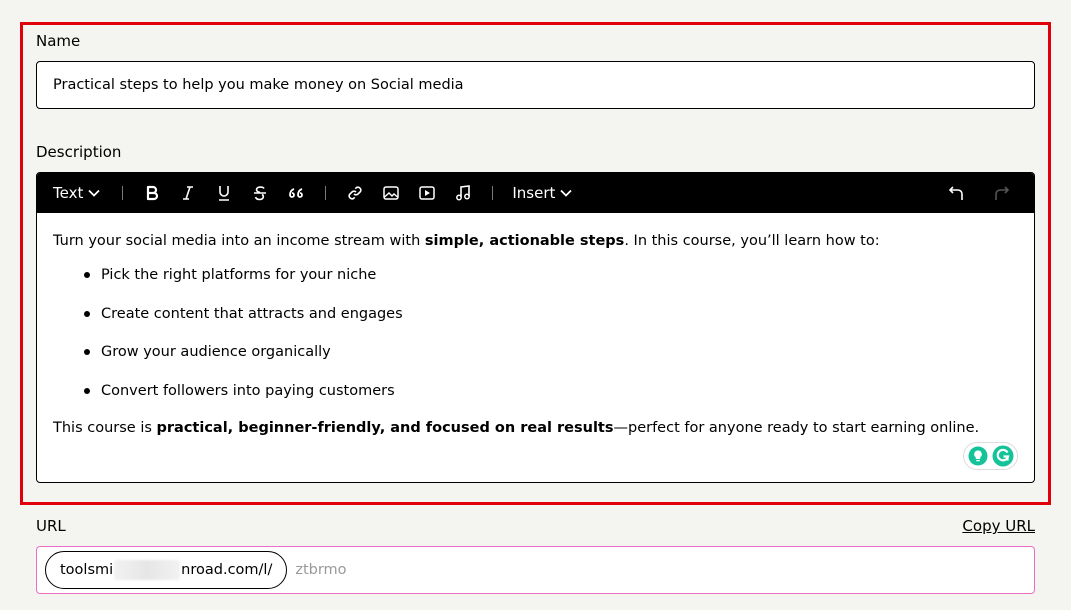 The height and width of the screenshot is (610, 1071). I want to click on strikethrough-button, so click(260, 193).